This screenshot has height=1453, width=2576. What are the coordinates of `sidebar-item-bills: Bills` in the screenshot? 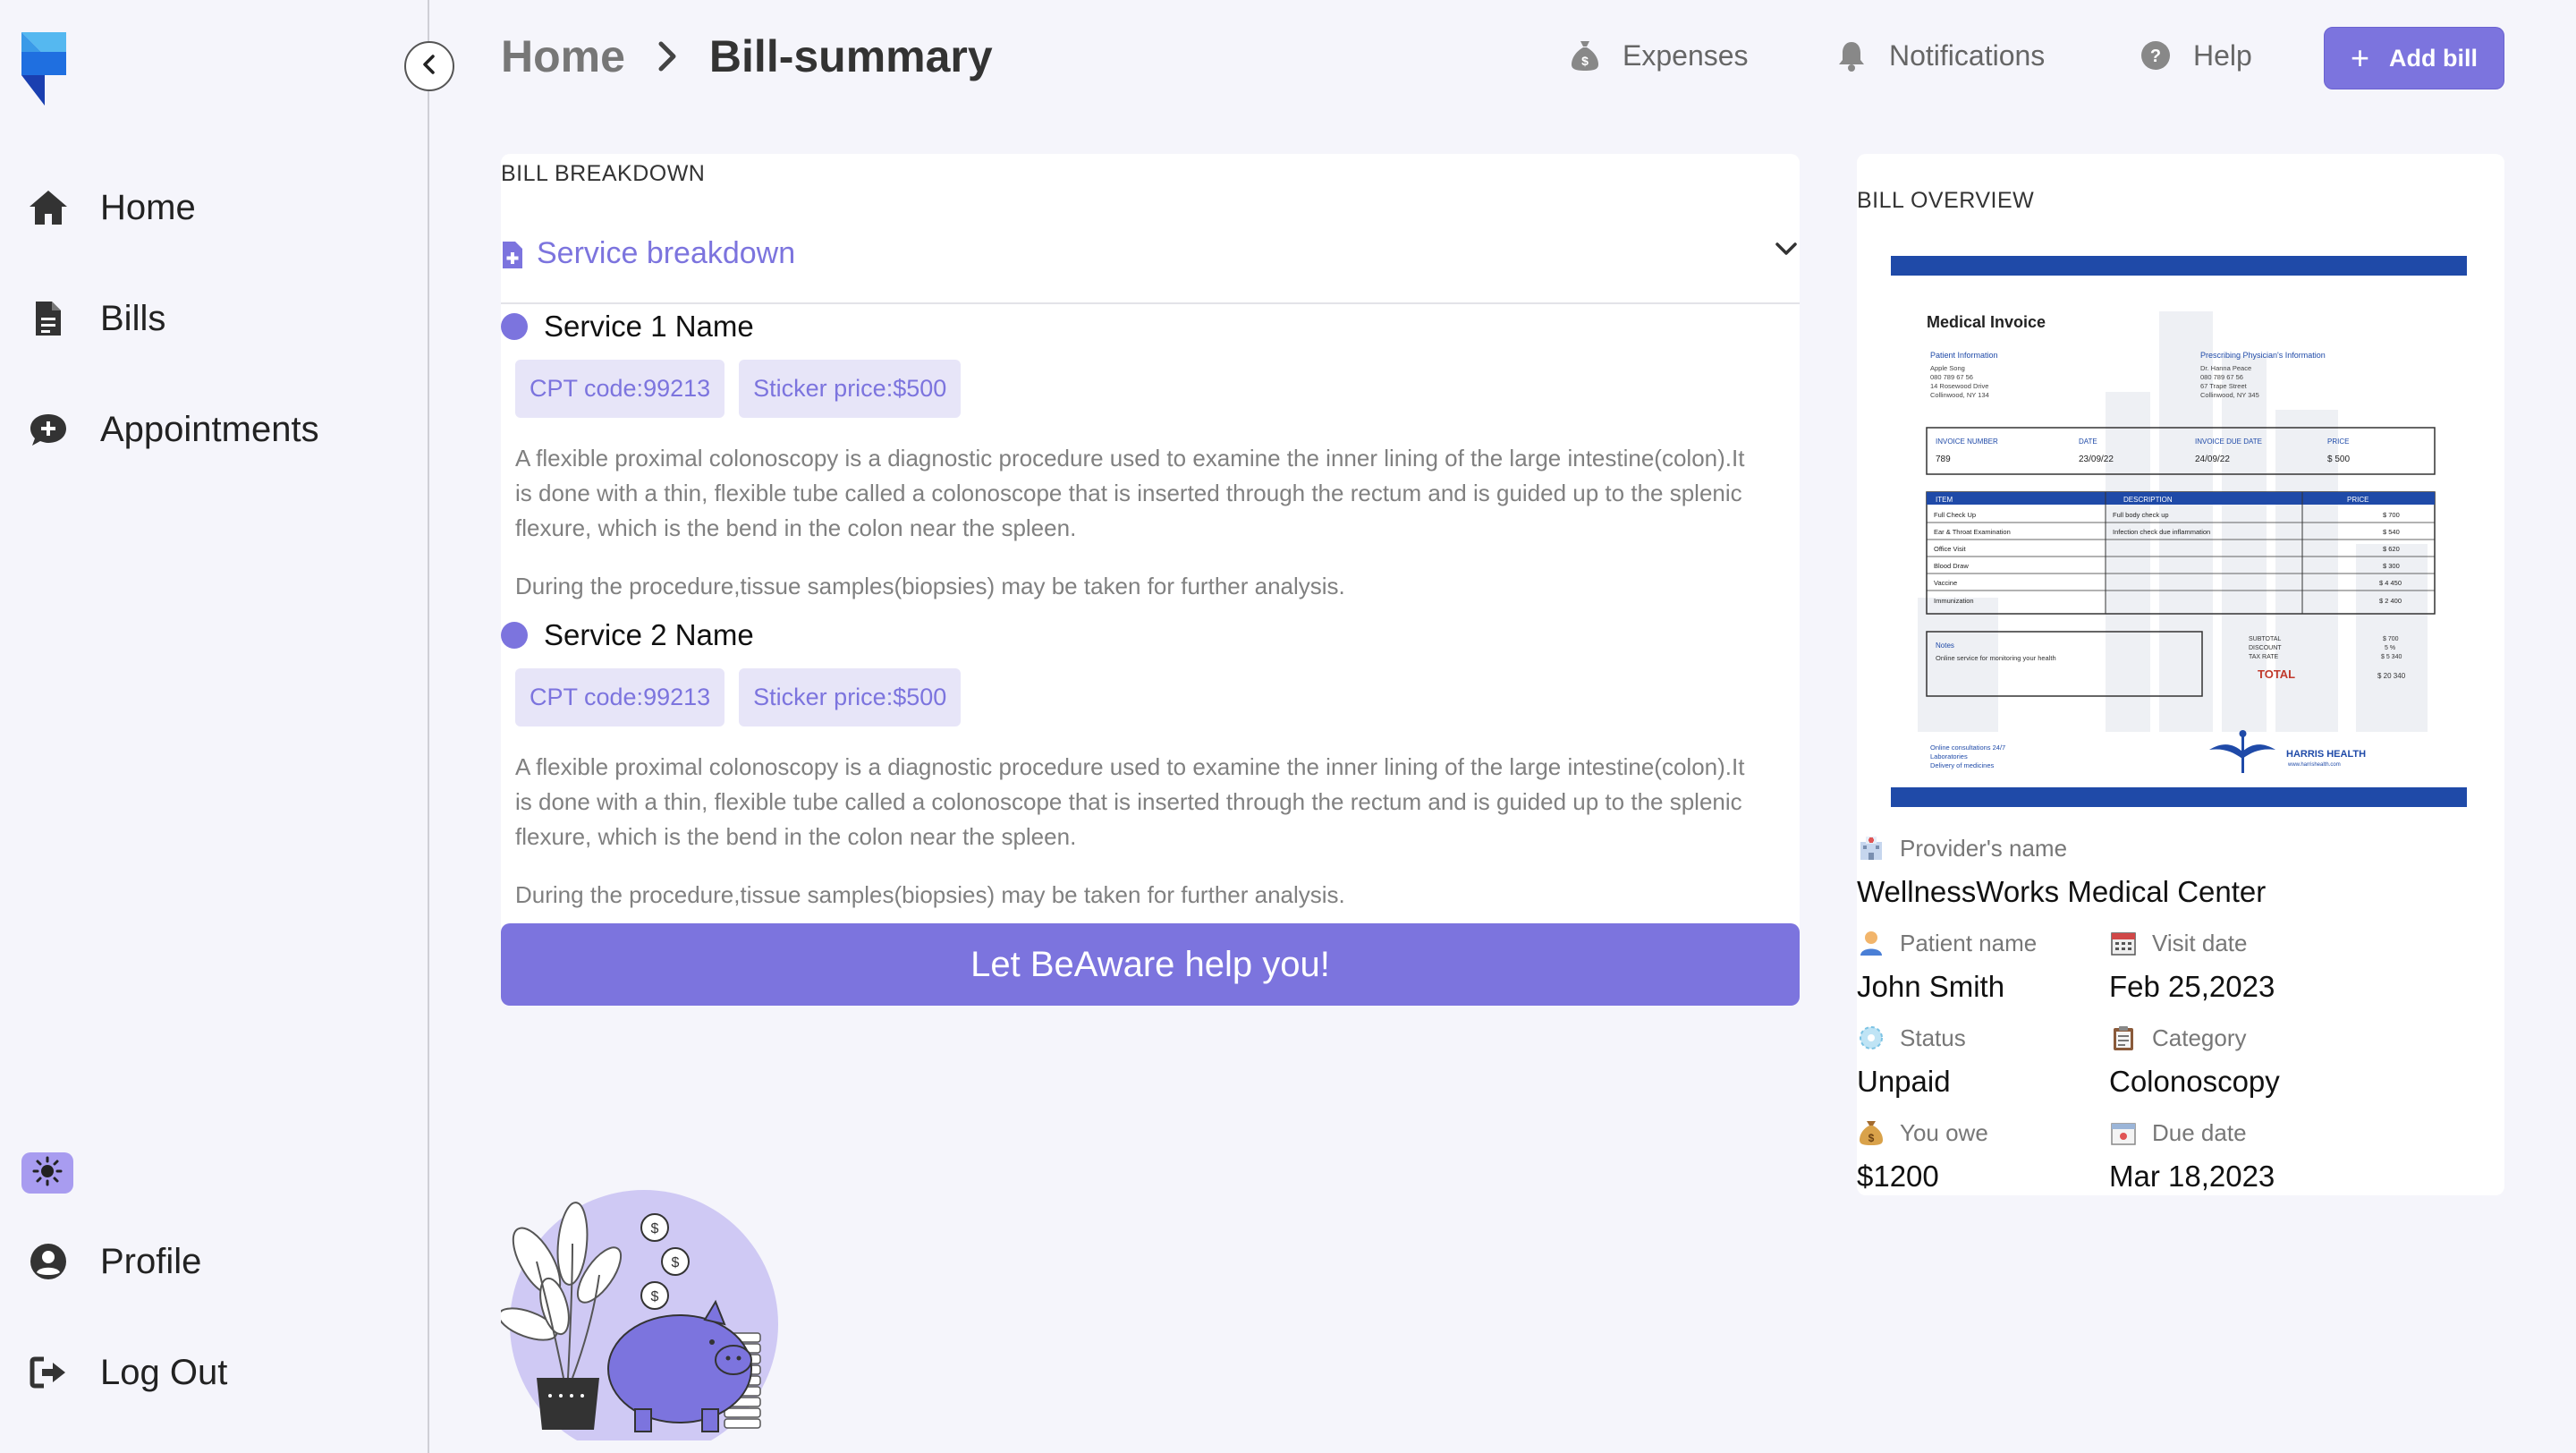 It's located at (96, 318).